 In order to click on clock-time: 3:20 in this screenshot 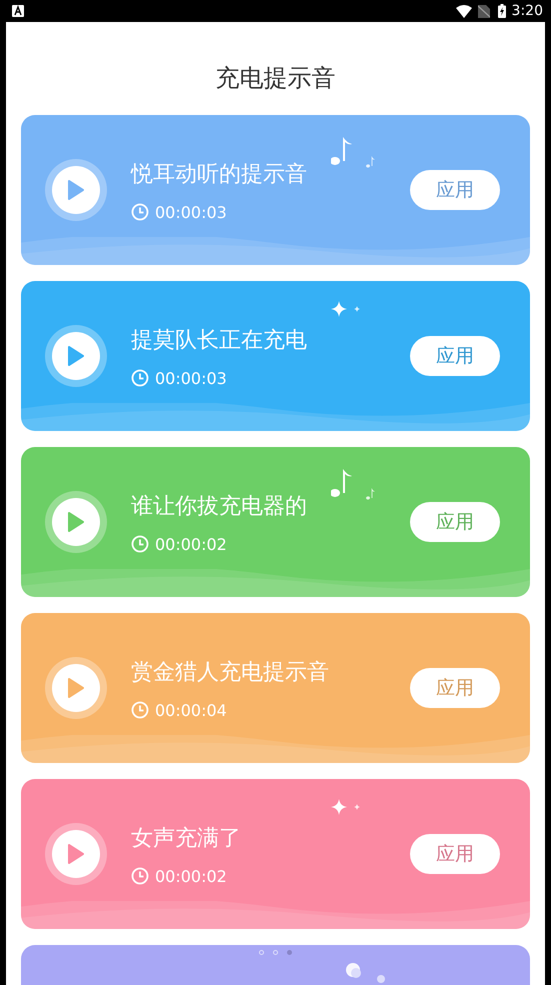, I will do `click(527, 11)`.